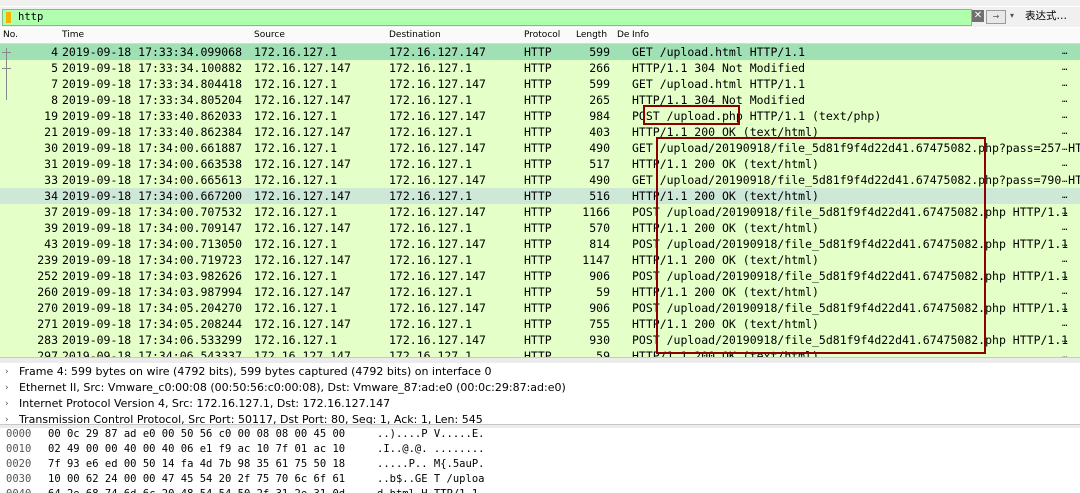 This screenshot has width=1080, height=493. Describe the element at coordinates (73, 35) in the screenshot. I see `column-header-time: Time` at that location.